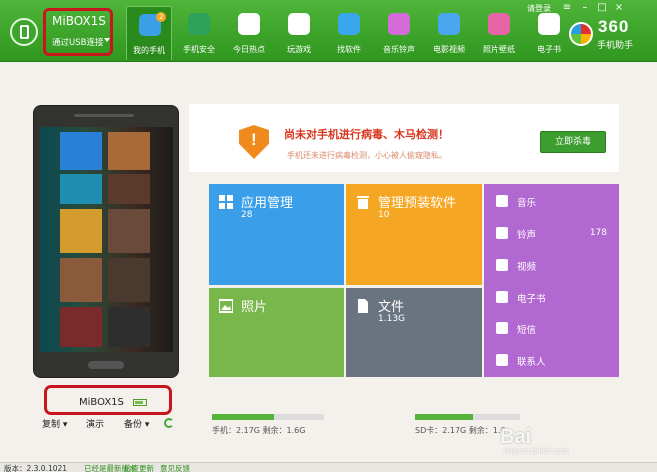 The width and height of the screenshot is (657, 472). What do you see at coordinates (414, 234) in the screenshot?
I see `preinstalled-apps-tile: 管理预装软件 10` at bounding box center [414, 234].